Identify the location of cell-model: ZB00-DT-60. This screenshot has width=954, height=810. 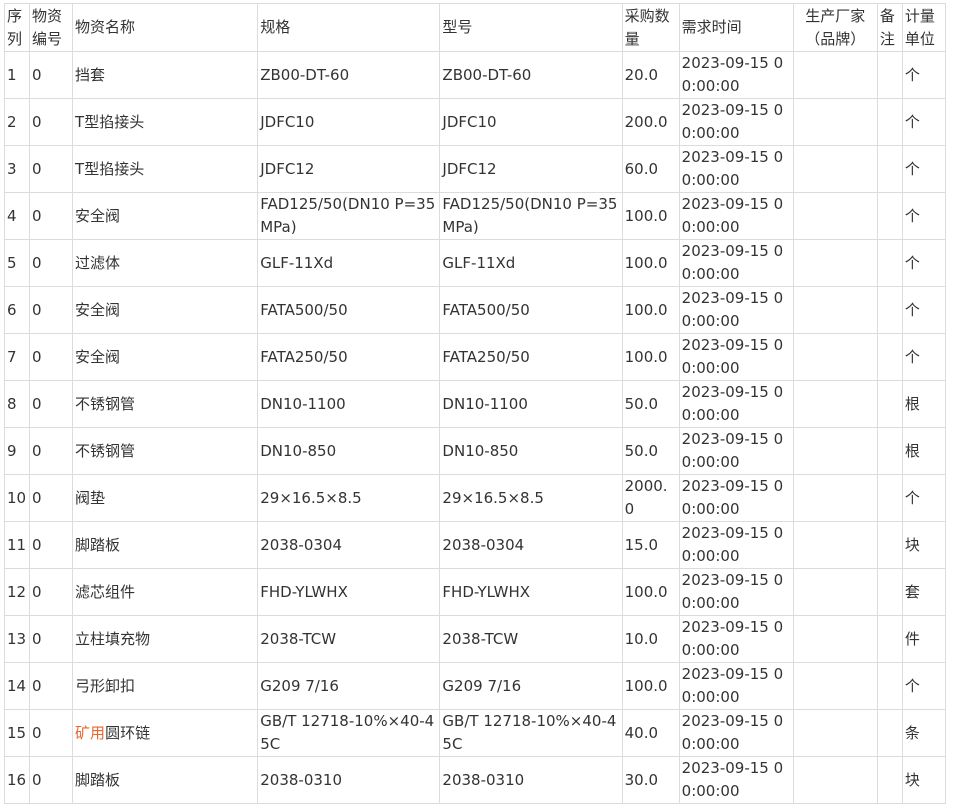
(531, 75).